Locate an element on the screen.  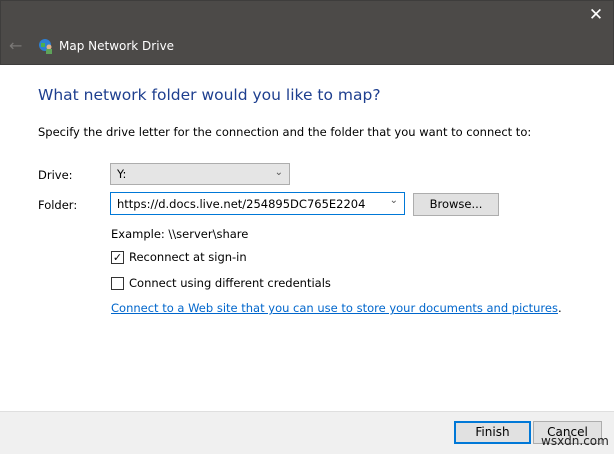
window-title: Map Network Drive is located at coordinates (117, 46).